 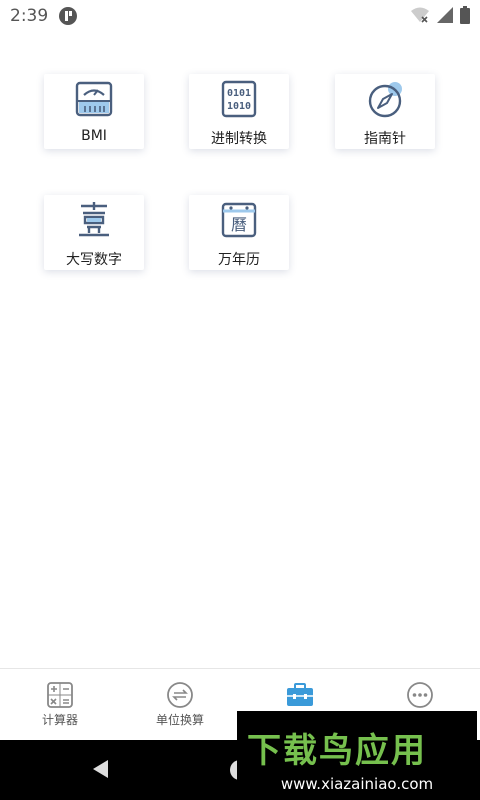 I want to click on nav-tab-unit-convert: 单位换算, so click(x=180, y=705).